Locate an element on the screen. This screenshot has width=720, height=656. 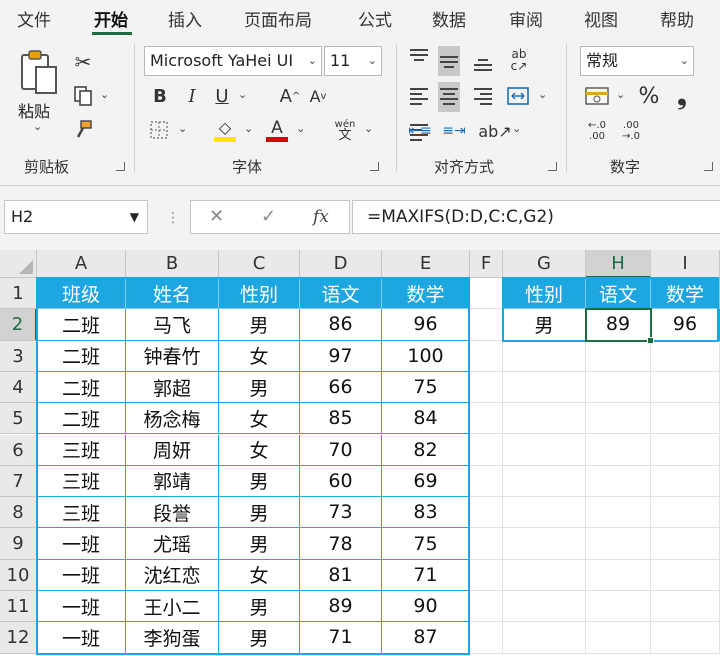
table-header-cell: 性别 is located at coordinates (259, 294).